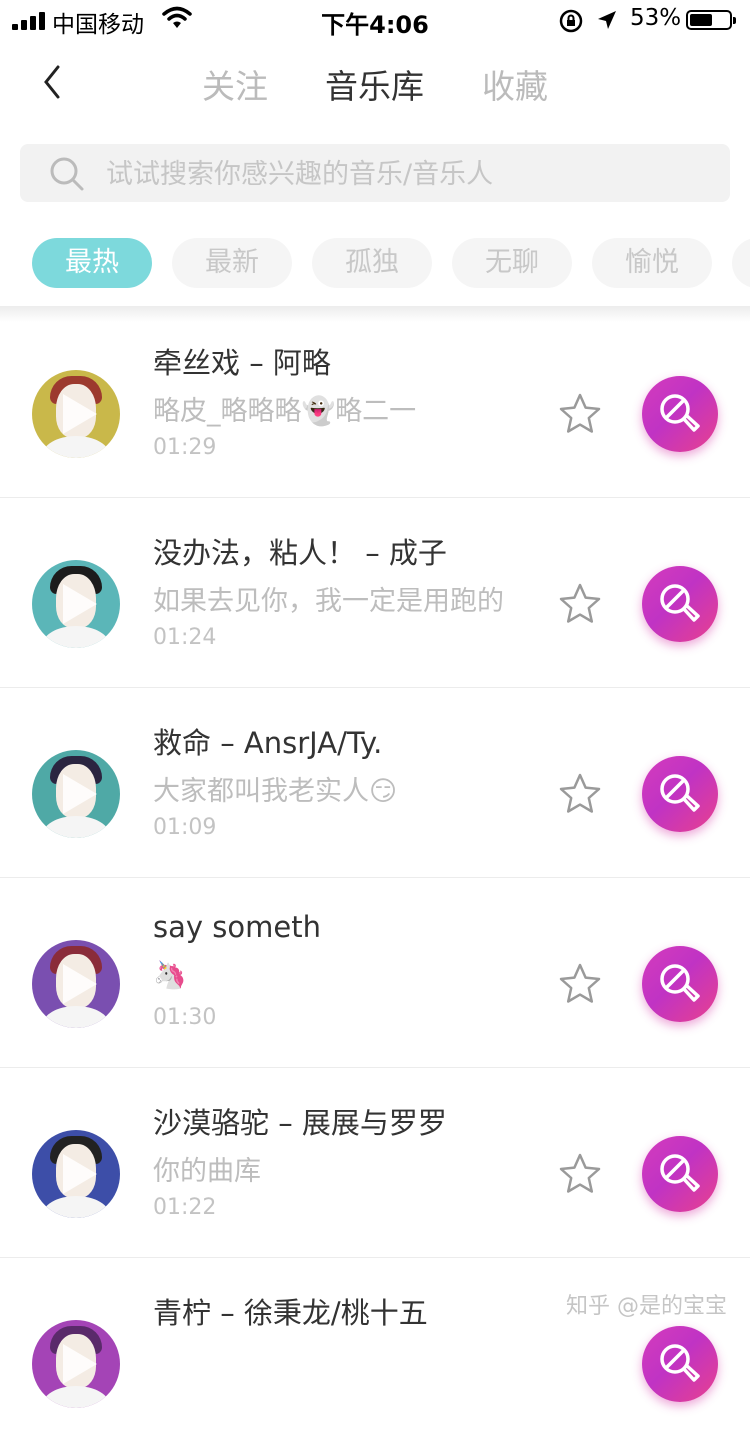 The width and height of the screenshot is (750, 1448). What do you see at coordinates (406, 174) in the screenshot?
I see `search-input` at bounding box center [406, 174].